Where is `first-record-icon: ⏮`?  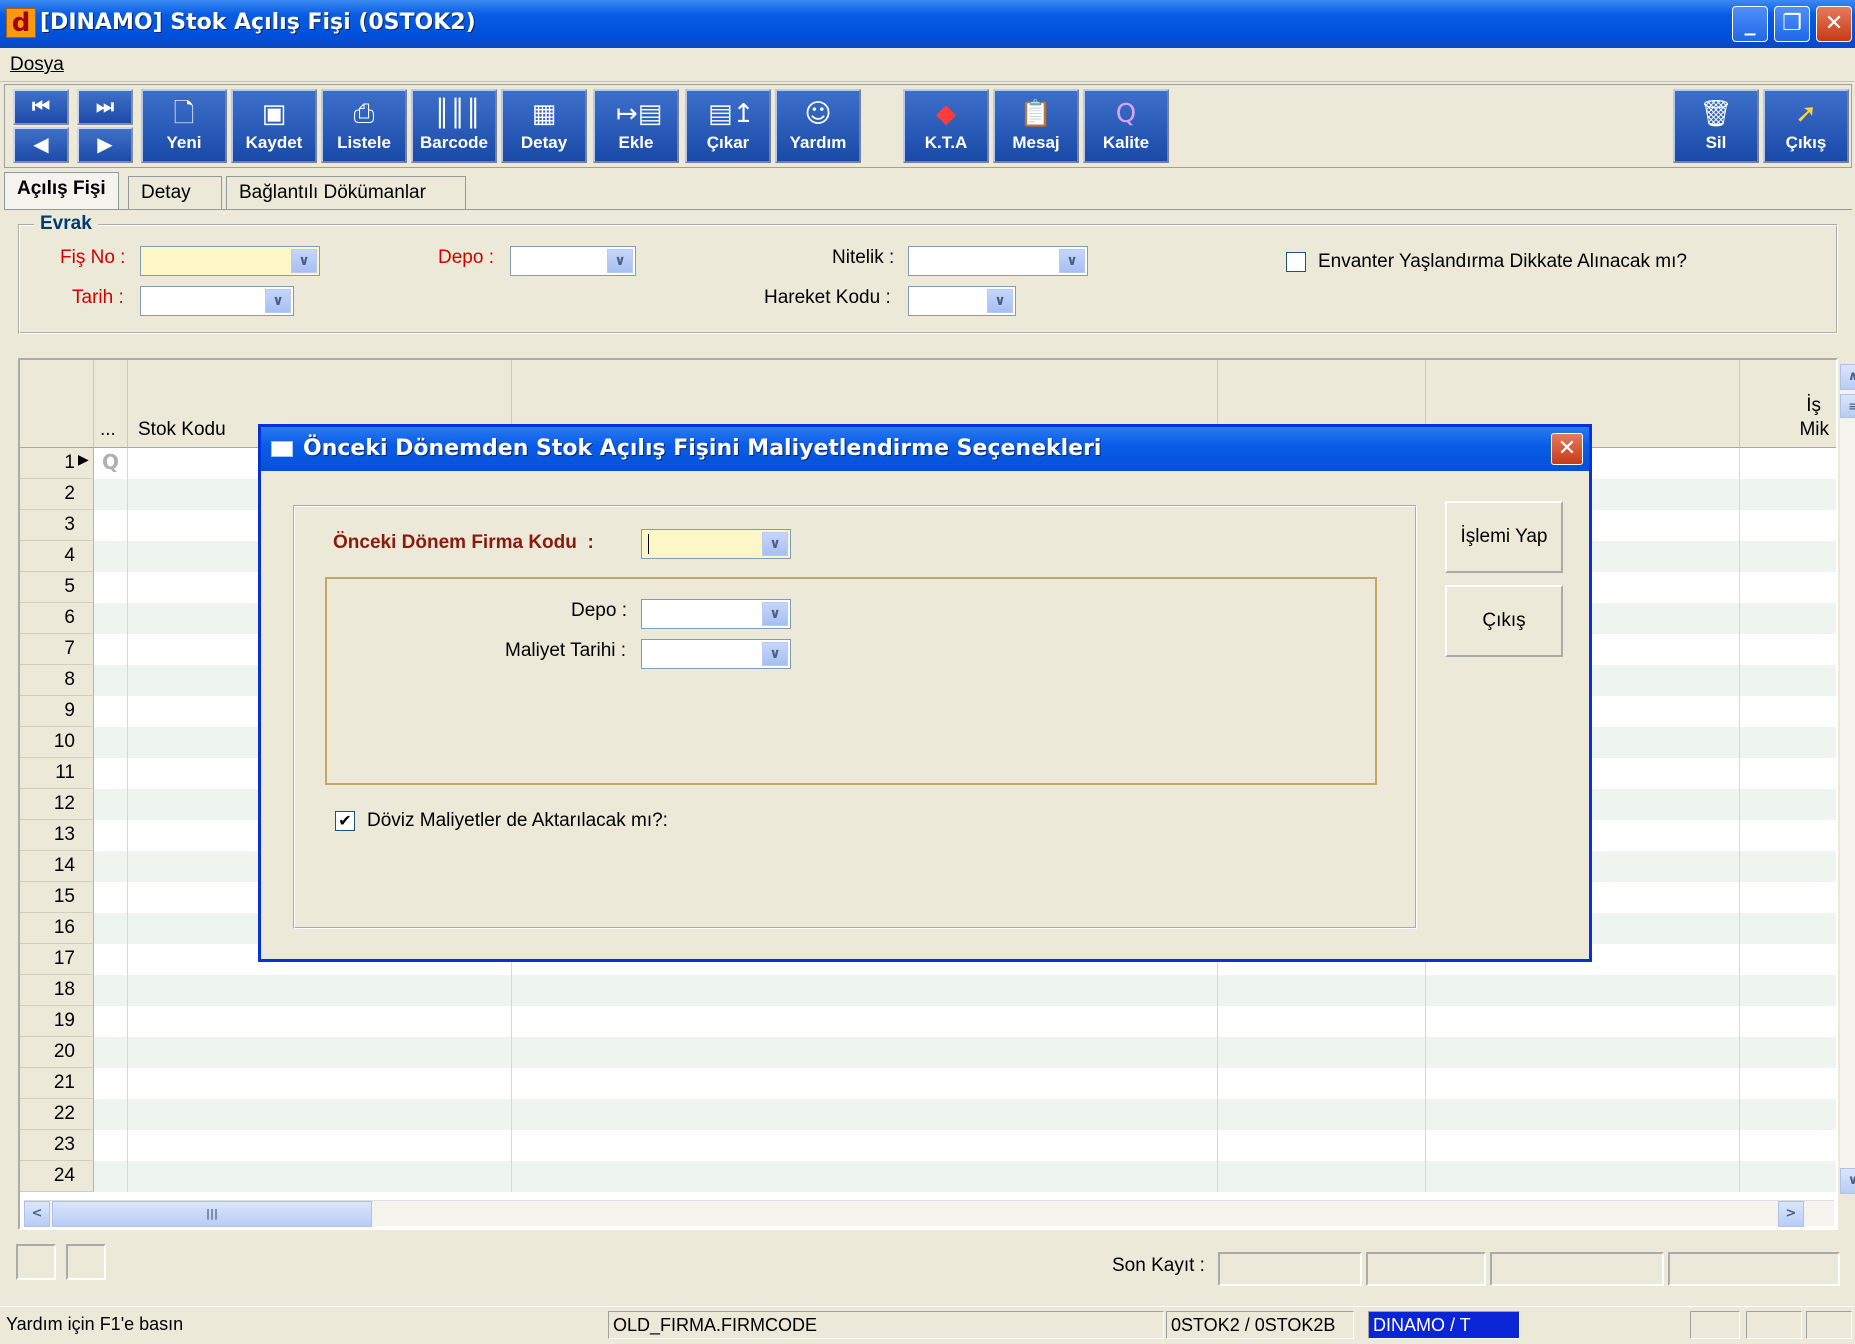
first-record-icon: ⏮ is located at coordinates (41, 107).